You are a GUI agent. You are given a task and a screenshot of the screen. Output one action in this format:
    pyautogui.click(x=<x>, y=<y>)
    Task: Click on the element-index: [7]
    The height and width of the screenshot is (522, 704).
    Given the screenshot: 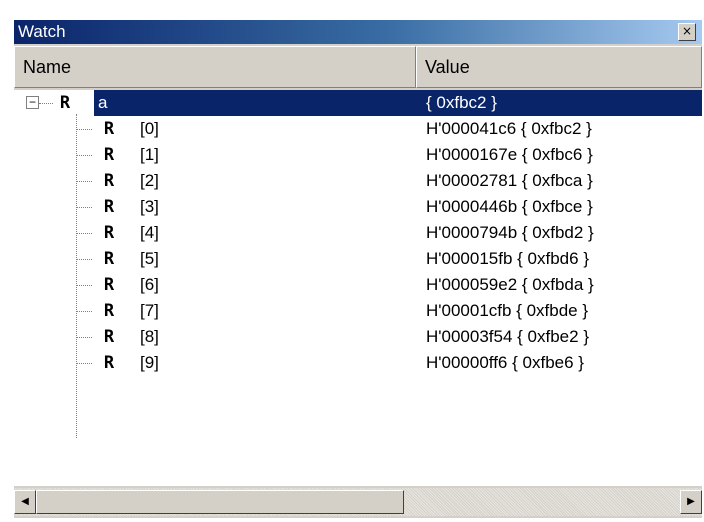 What is the action you would take?
    pyautogui.click(x=149, y=310)
    